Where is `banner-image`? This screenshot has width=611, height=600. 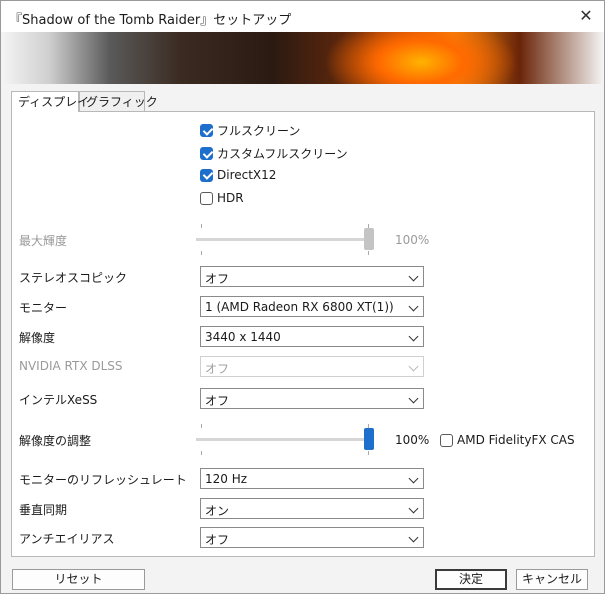 banner-image is located at coordinates (302, 58).